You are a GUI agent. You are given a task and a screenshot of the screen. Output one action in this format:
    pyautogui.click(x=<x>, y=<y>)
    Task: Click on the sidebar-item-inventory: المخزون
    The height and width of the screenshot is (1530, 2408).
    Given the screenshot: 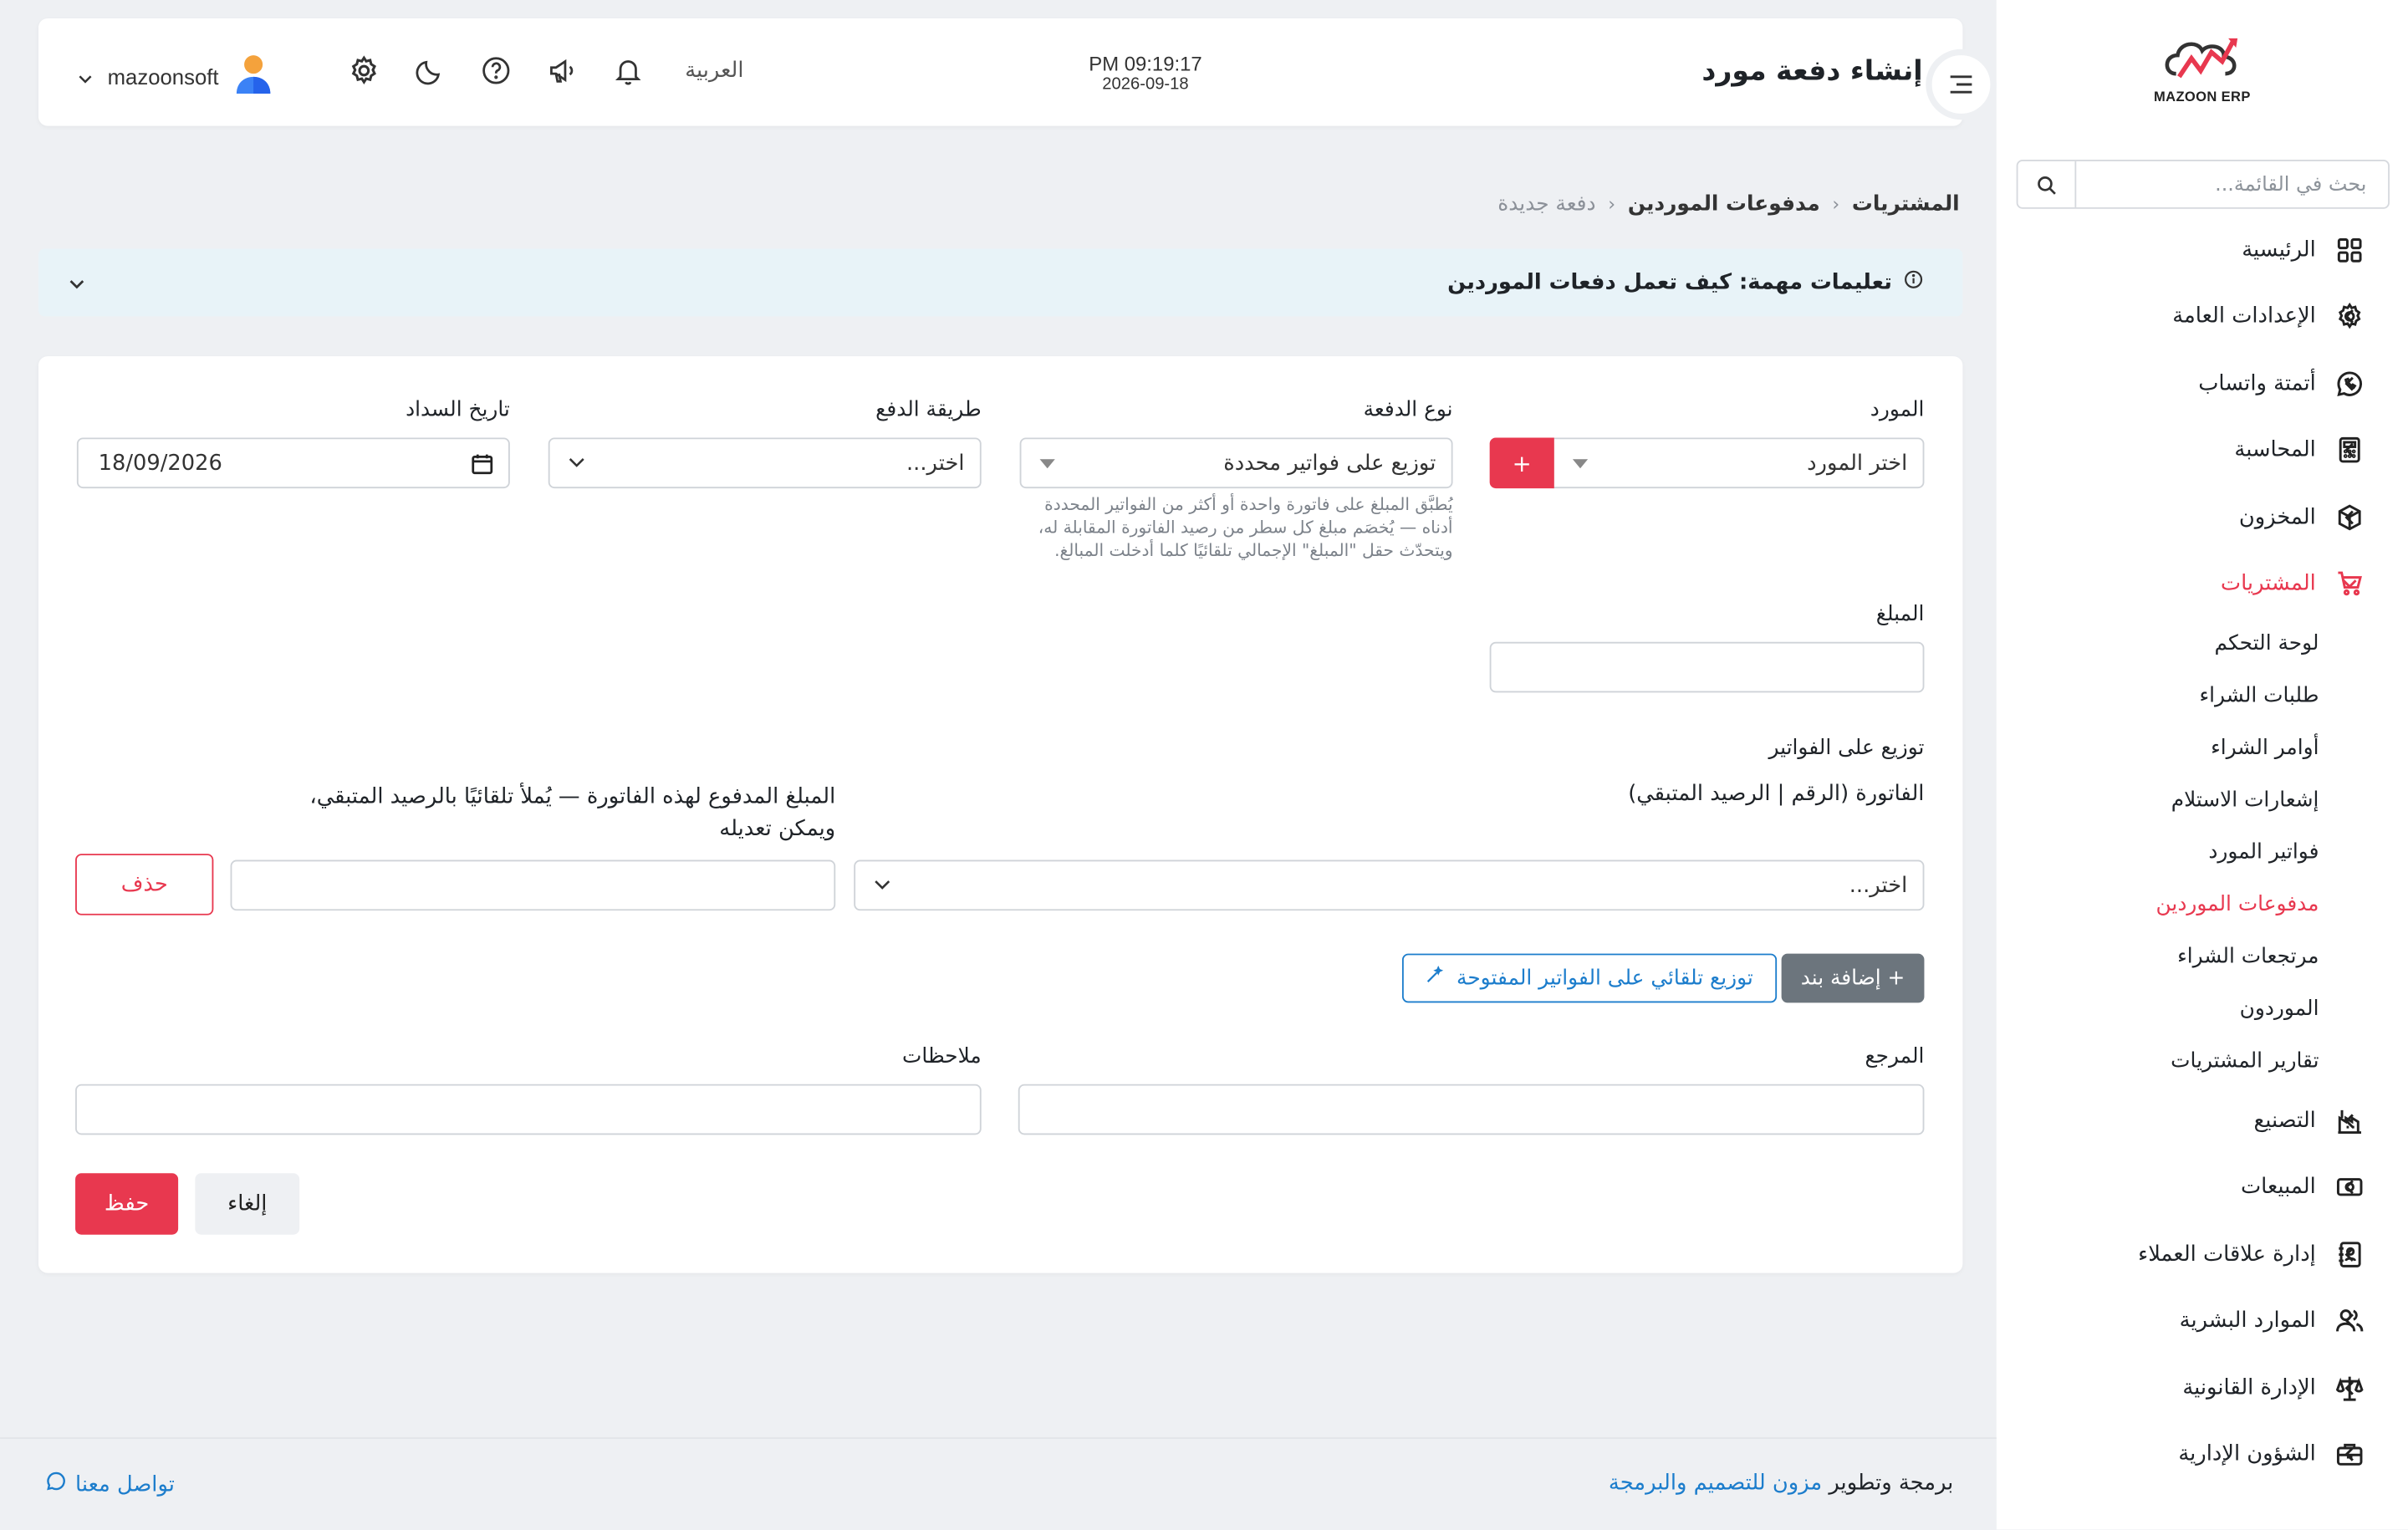 What is the action you would take?
    pyautogui.click(x=2202, y=517)
    